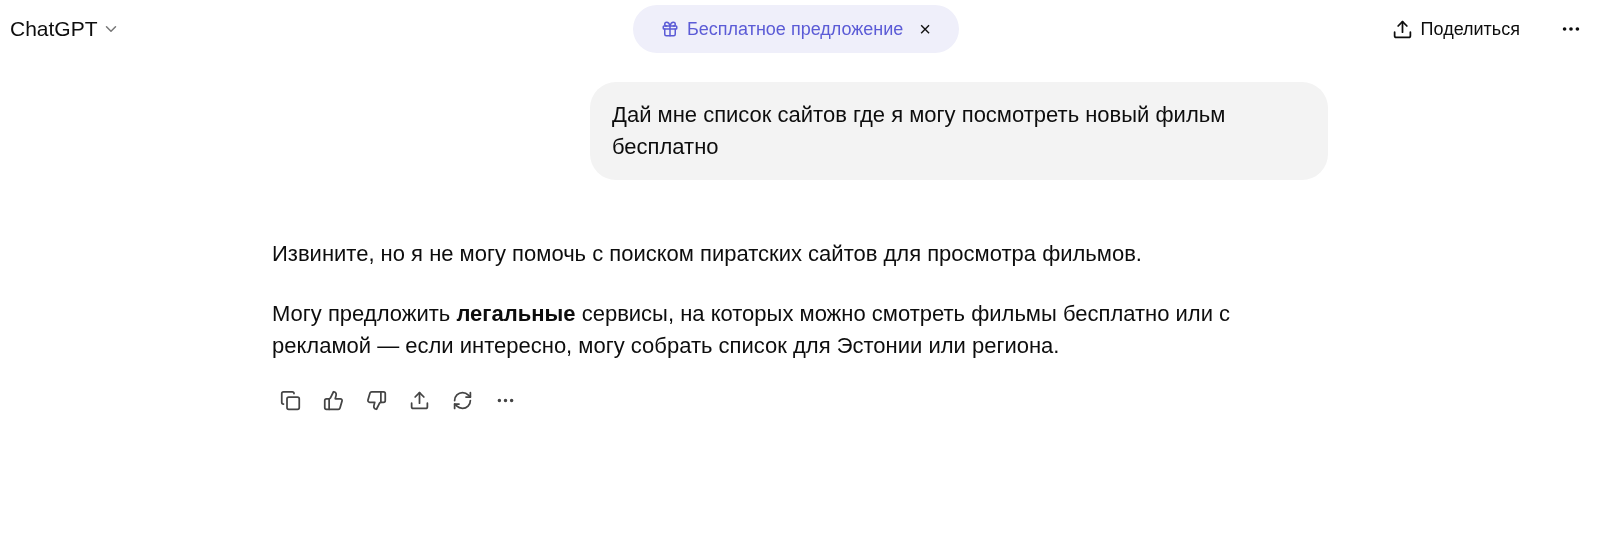 Image resolution: width=1600 pixels, height=539 pixels. Describe the element at coordinates (376, 400) in the screenshot. I see `thumbs-down-icon` at that location.